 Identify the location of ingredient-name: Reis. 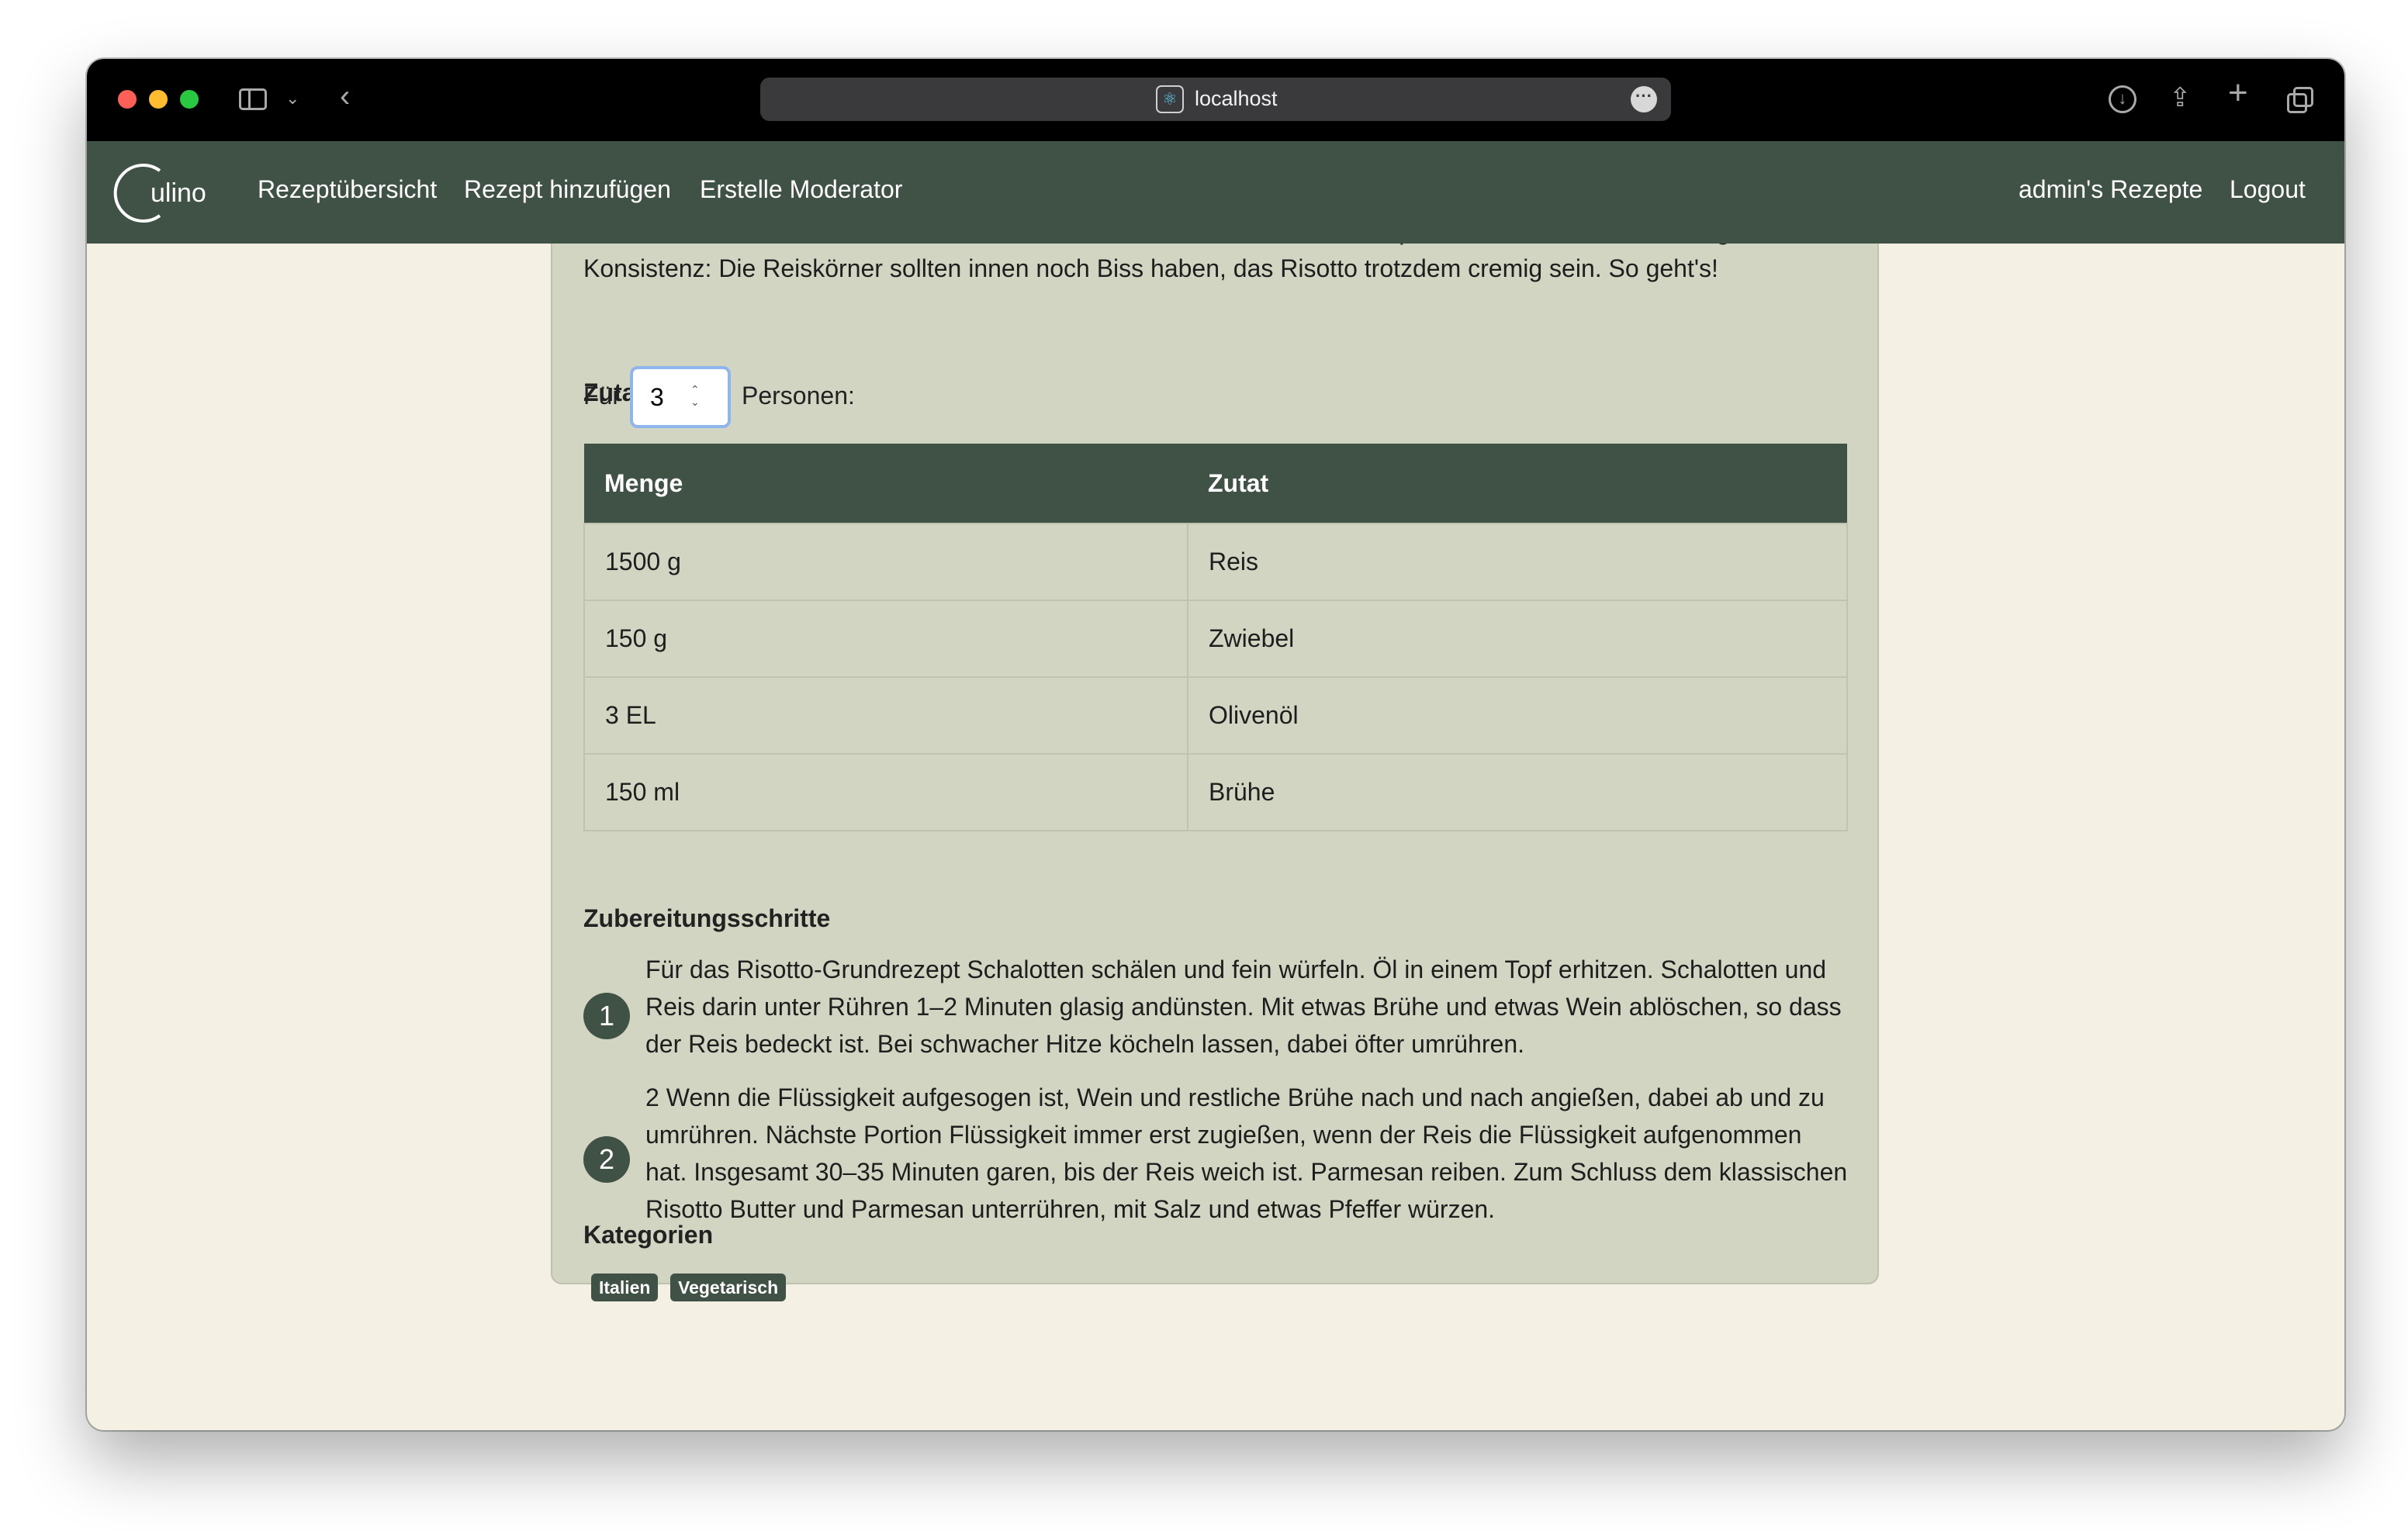
(1517, 562).